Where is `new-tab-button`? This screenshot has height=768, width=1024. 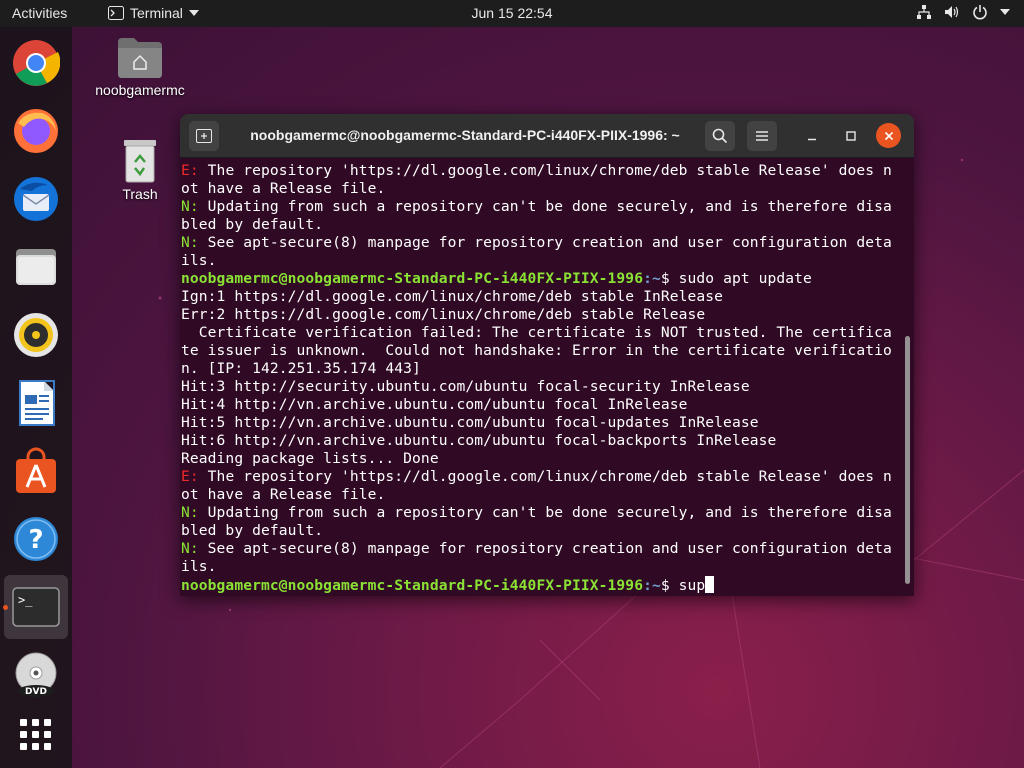 new-tab-button is located at coordinates (204, 136).